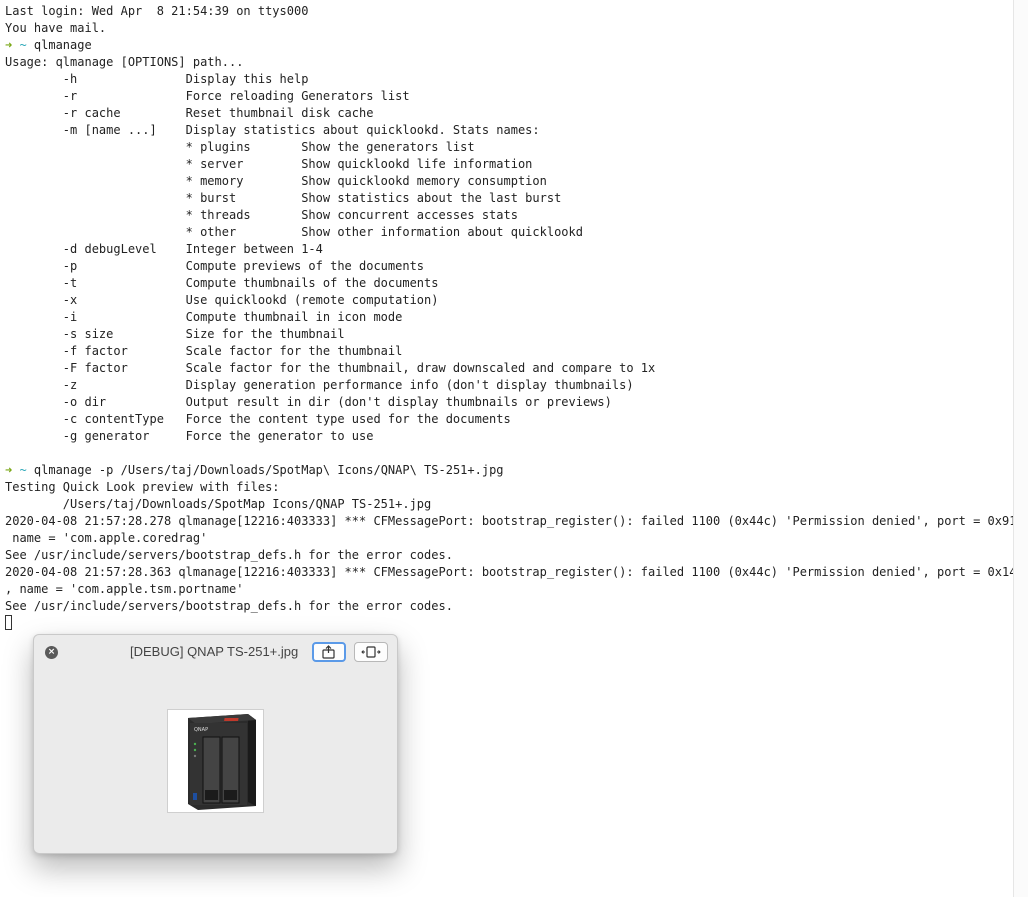 The width and height of the screenshot is (1028, 897). What do you see at coordinates (222, 300) in the screenshot?
I see `terminal-output-line: -x Use quicklookd (remote computation)` at bounding box center [222, 300].